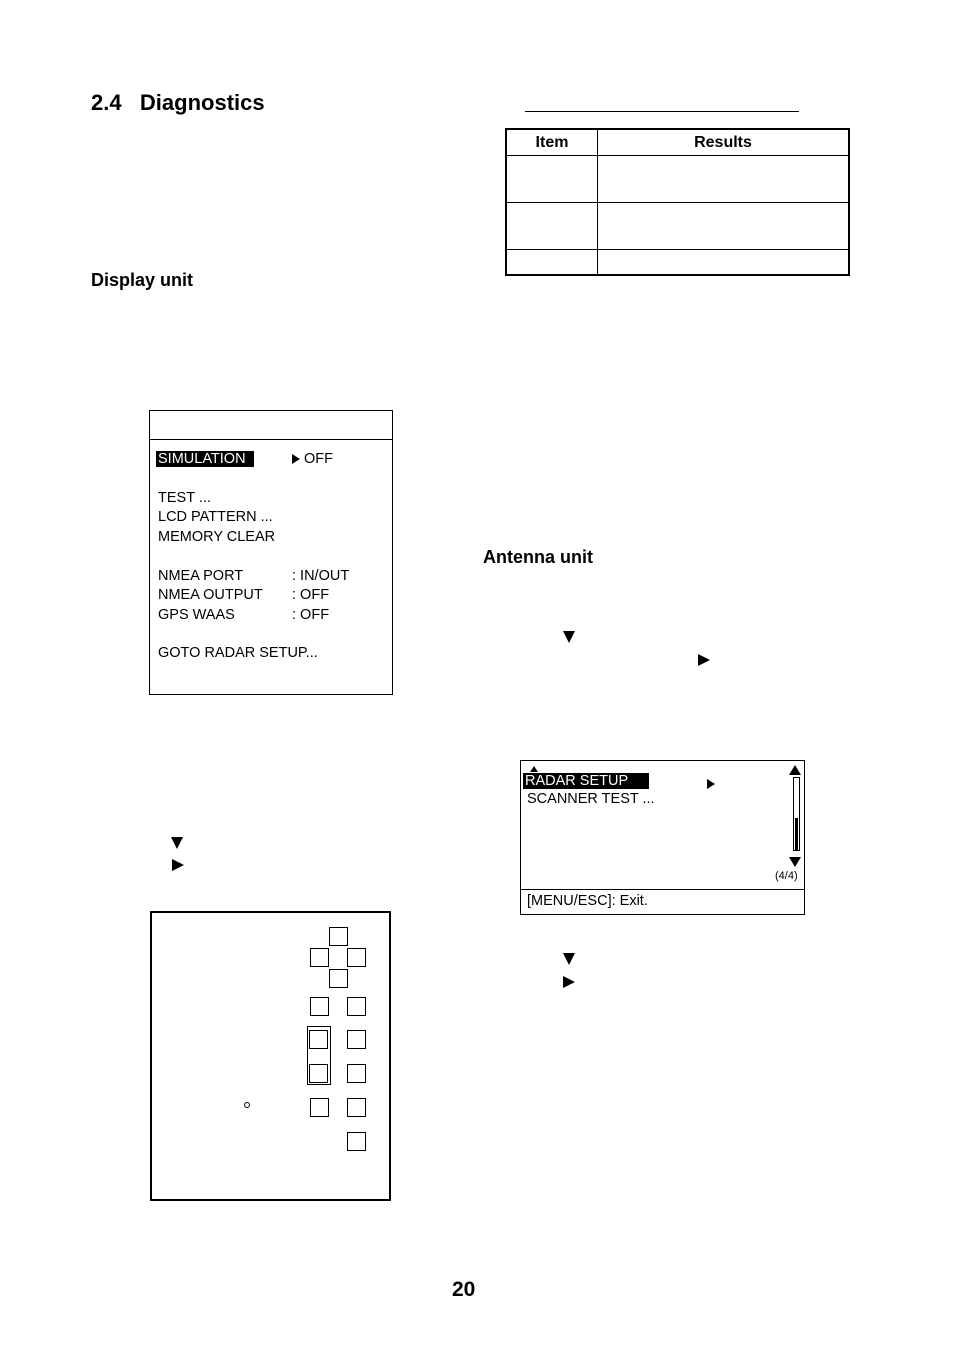 Image resolution: width=954 pixels, height=1351 pixels. What do you see at coordinates (210, 595) in the screenshot?
I see `menu-item-nmea-output: NMEA OUTPUT` at bounding box center [210, 595].